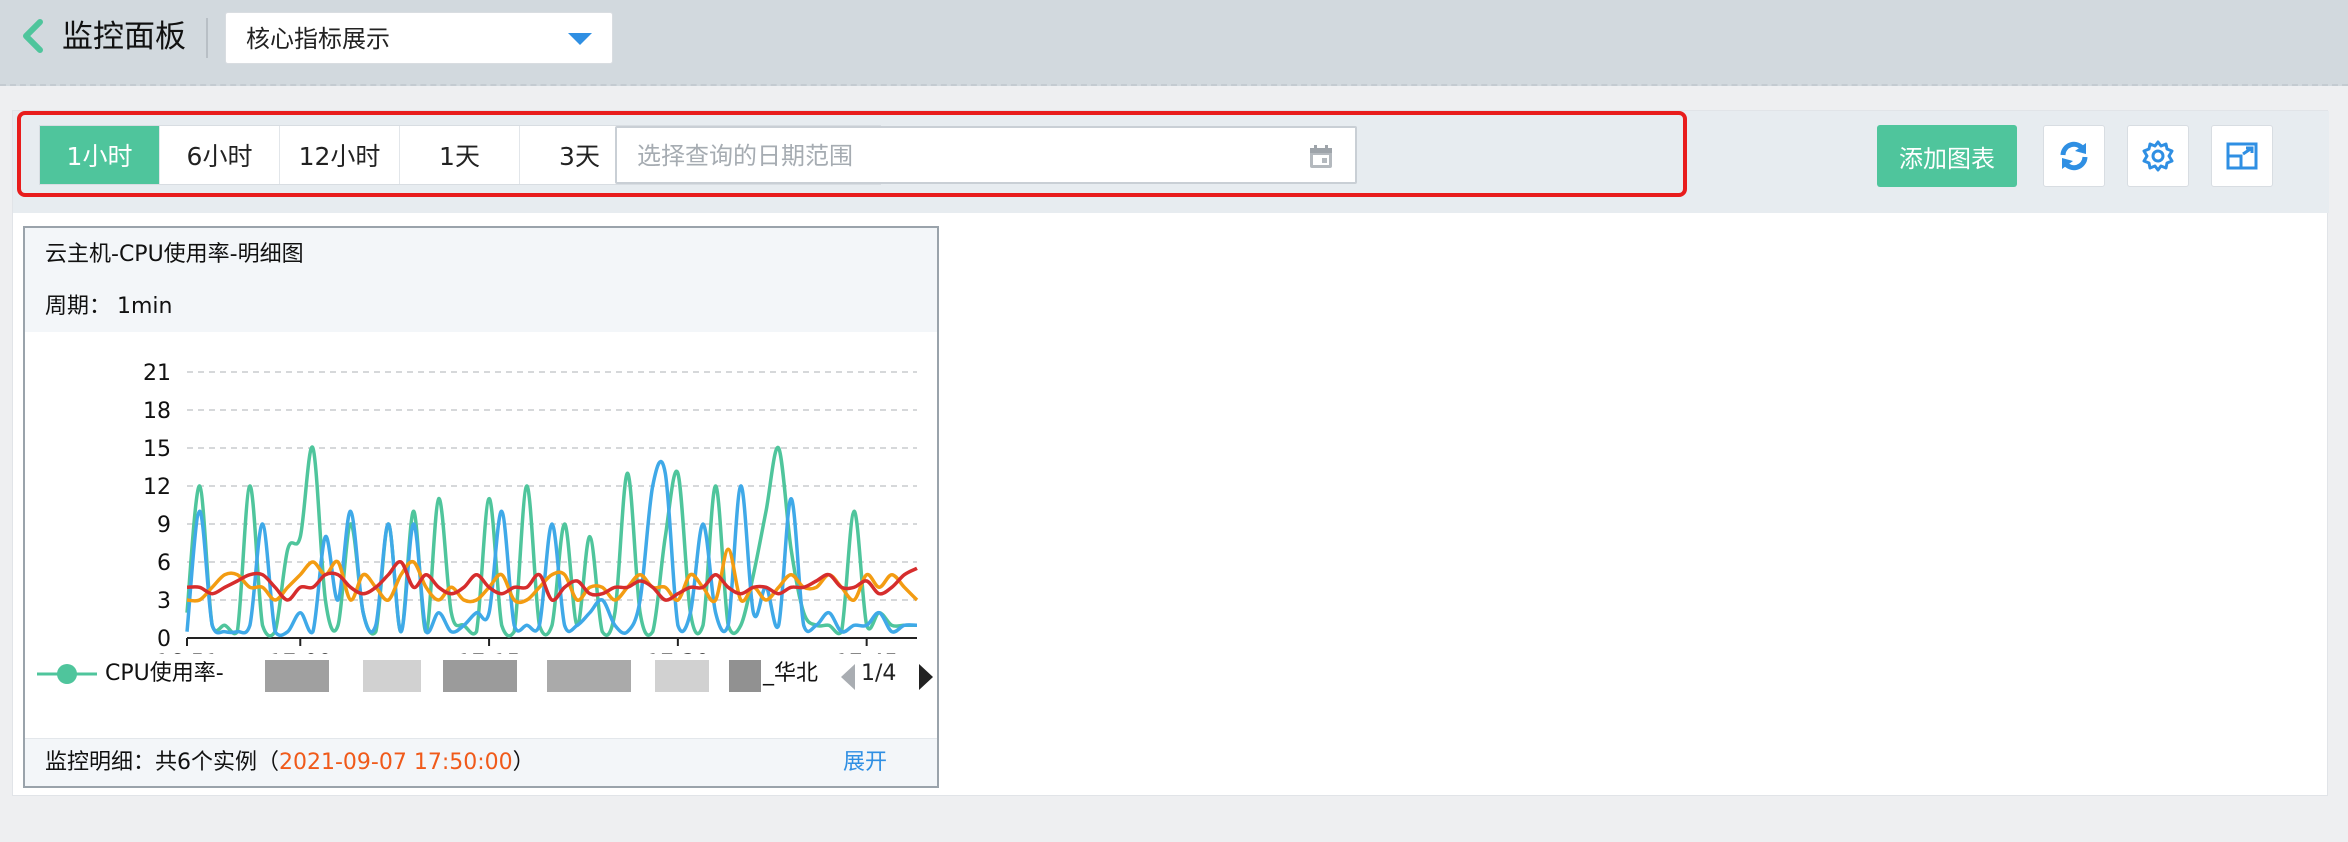  I want to click on legend-item-label: CPU使用率-, so click(164, 674).